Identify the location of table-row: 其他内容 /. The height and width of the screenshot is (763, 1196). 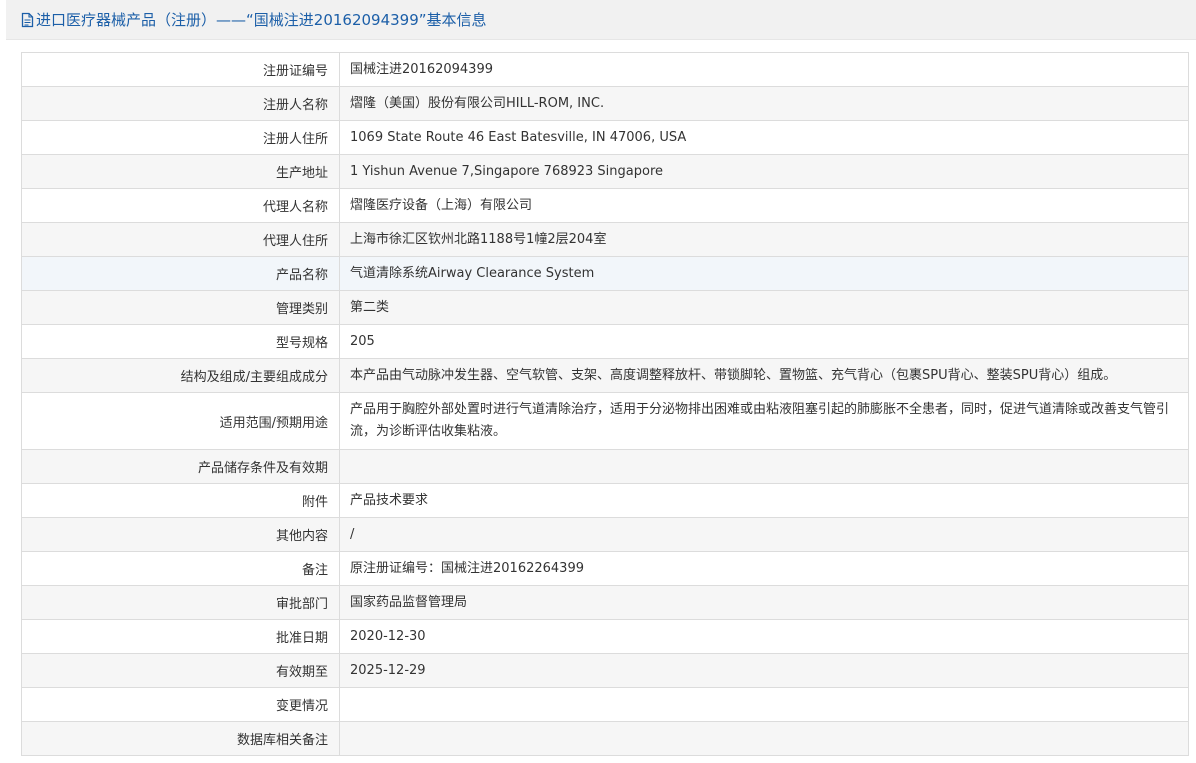
(605, 534).